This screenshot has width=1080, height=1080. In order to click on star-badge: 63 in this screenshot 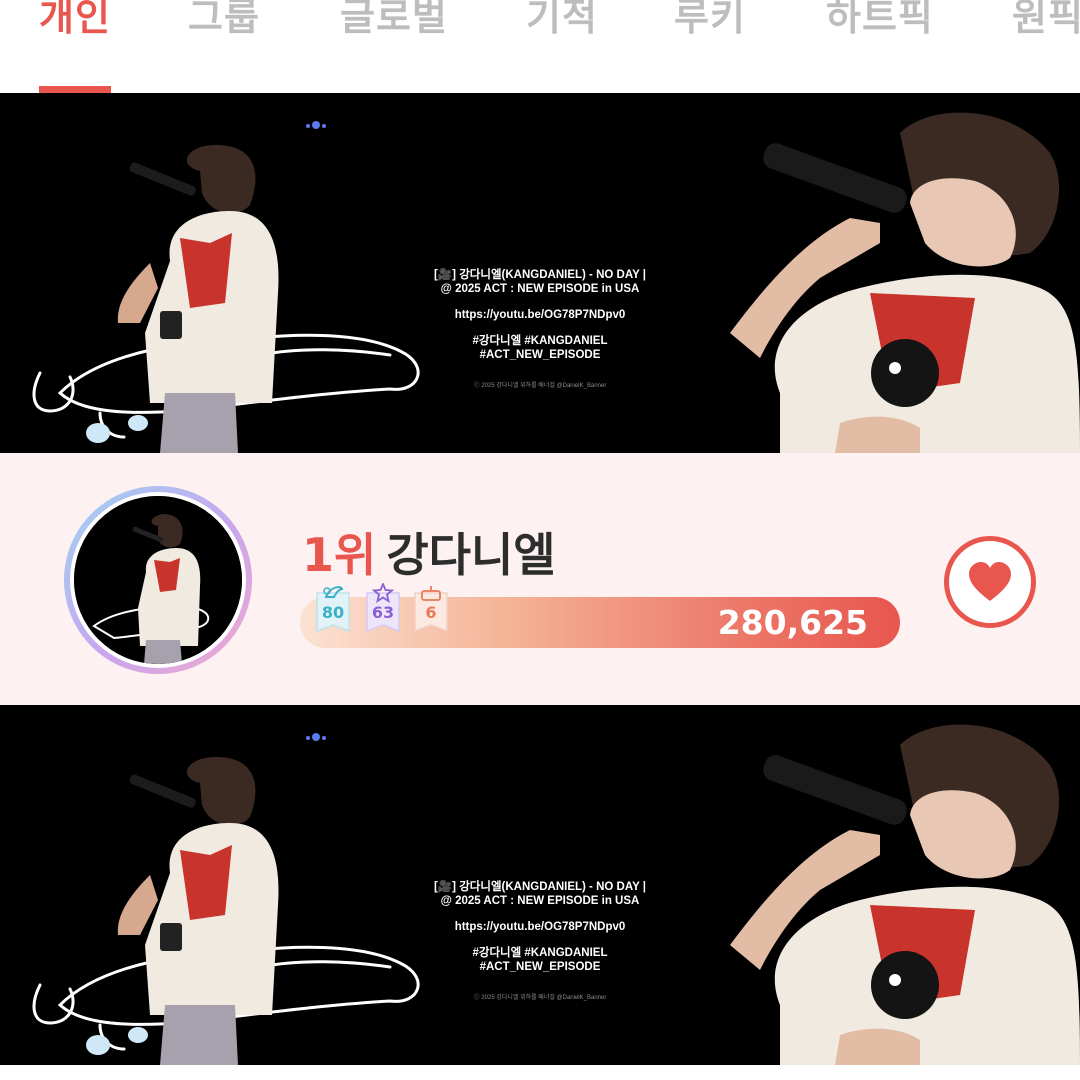, I will do `click(383, 608)`.